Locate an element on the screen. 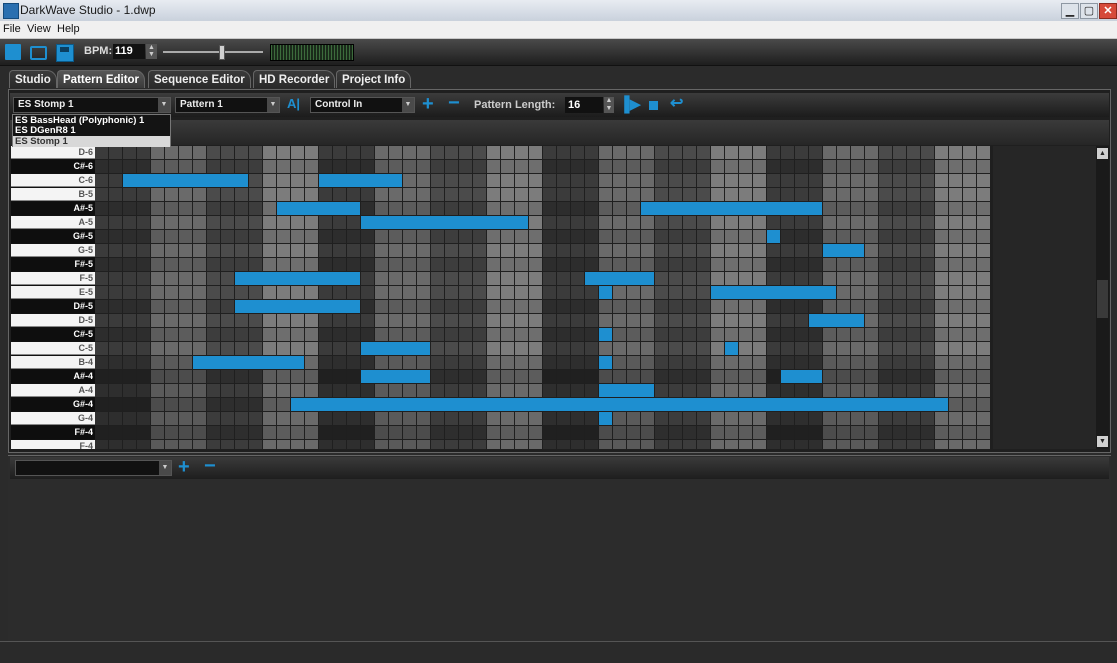 The width and height of the screenshot is (1117, 663). note-block is located at coordinates (185, 180).